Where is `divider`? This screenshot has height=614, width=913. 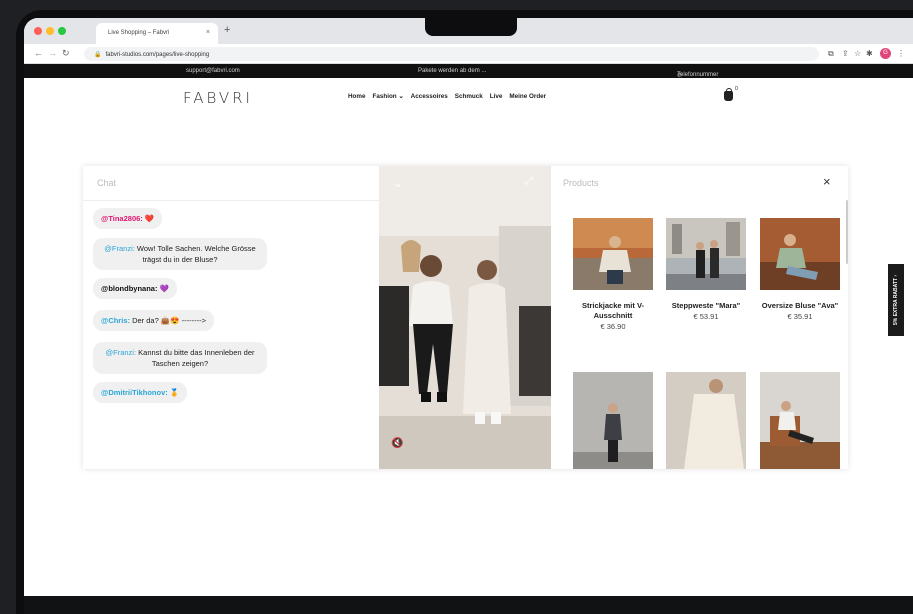 divider is located at coordinates (231, 200).